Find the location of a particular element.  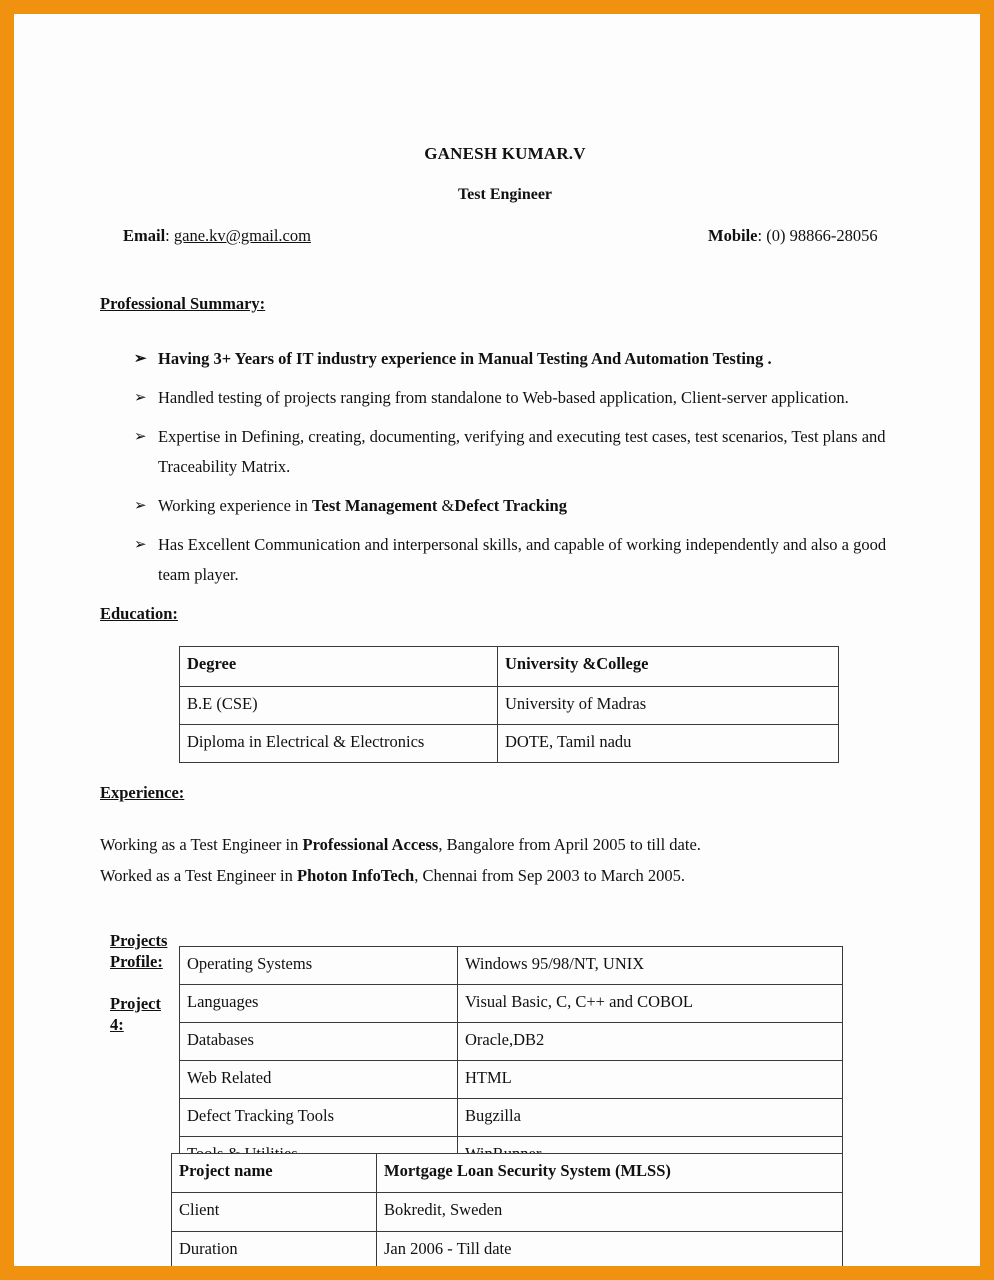

professional-summary-heading-wrap: Professional Summary: is located at coordinates (500, 304).